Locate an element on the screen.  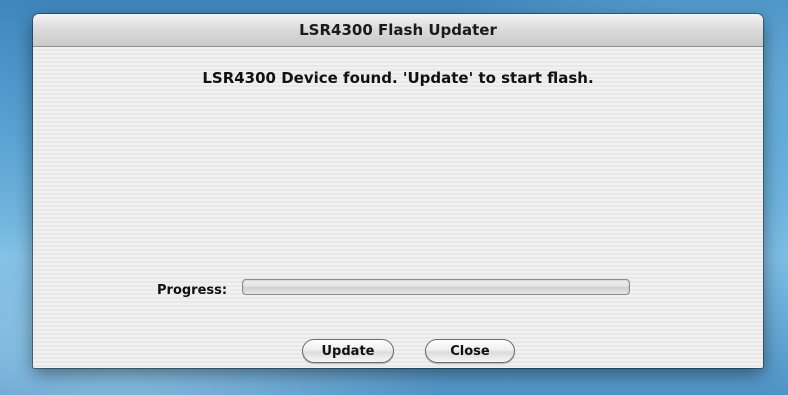
window-title: LSR4300 Flash Updater is located at coordinates (398, 30).